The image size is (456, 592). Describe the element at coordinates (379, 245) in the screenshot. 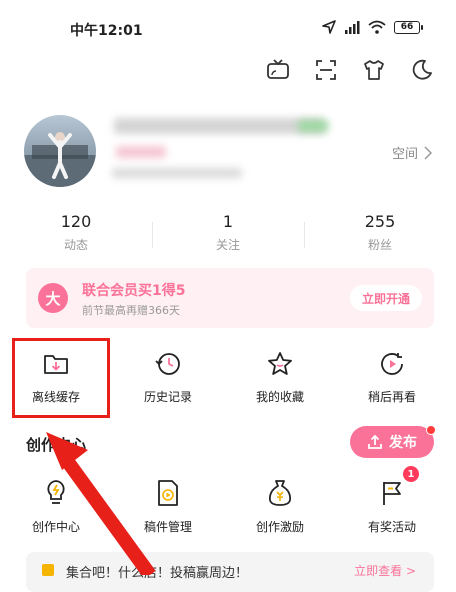

I see `stat-label: 粉丝` at that location.